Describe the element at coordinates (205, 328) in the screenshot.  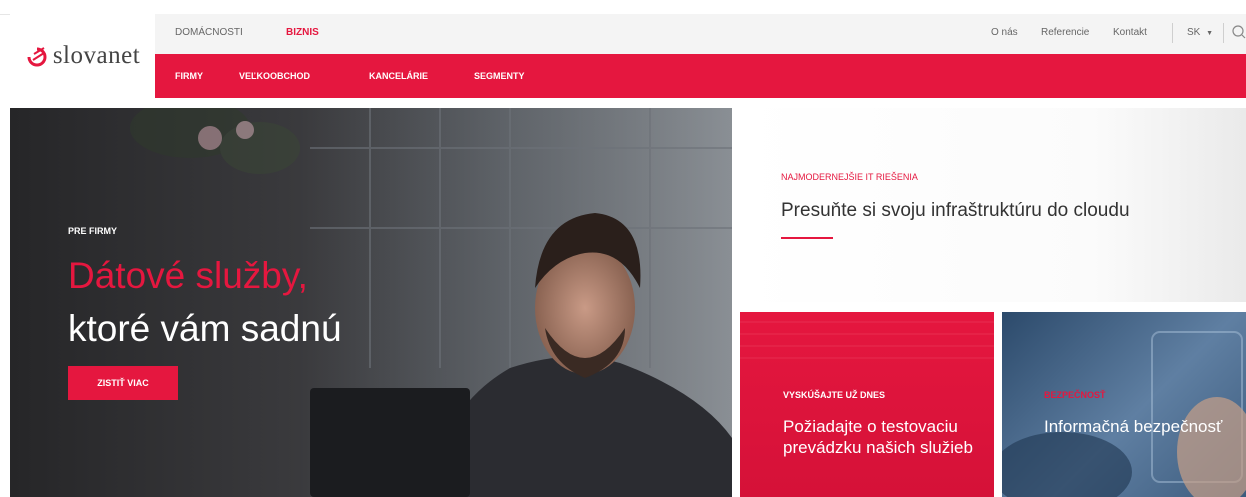
I see `hero-title: ktoré vám sadnú` at that location.